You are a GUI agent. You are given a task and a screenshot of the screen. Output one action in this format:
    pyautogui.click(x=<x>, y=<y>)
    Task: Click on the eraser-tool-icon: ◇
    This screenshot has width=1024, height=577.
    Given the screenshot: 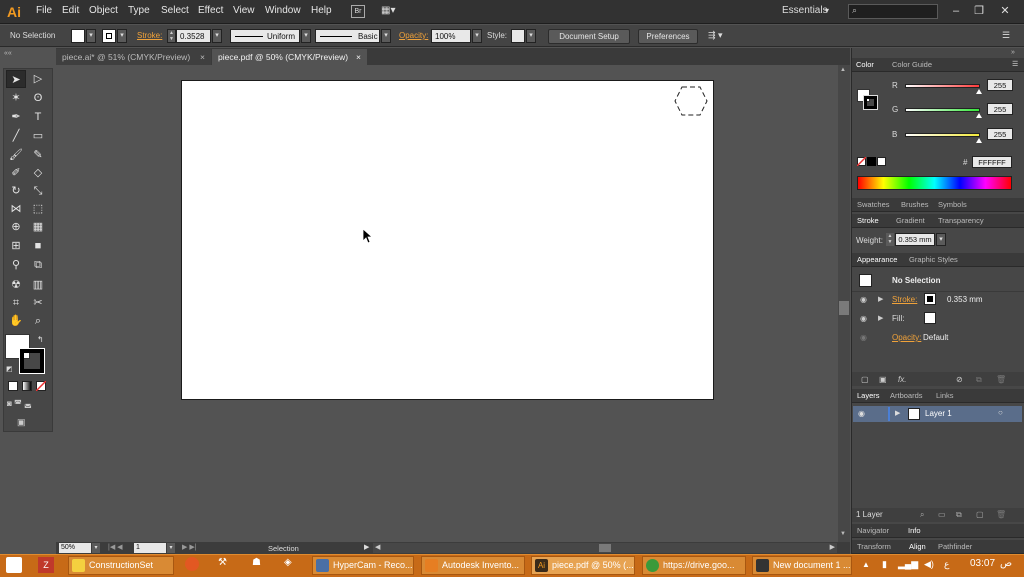 What is the action you would take?
    pyautogui.click(x=38, y=173)
    